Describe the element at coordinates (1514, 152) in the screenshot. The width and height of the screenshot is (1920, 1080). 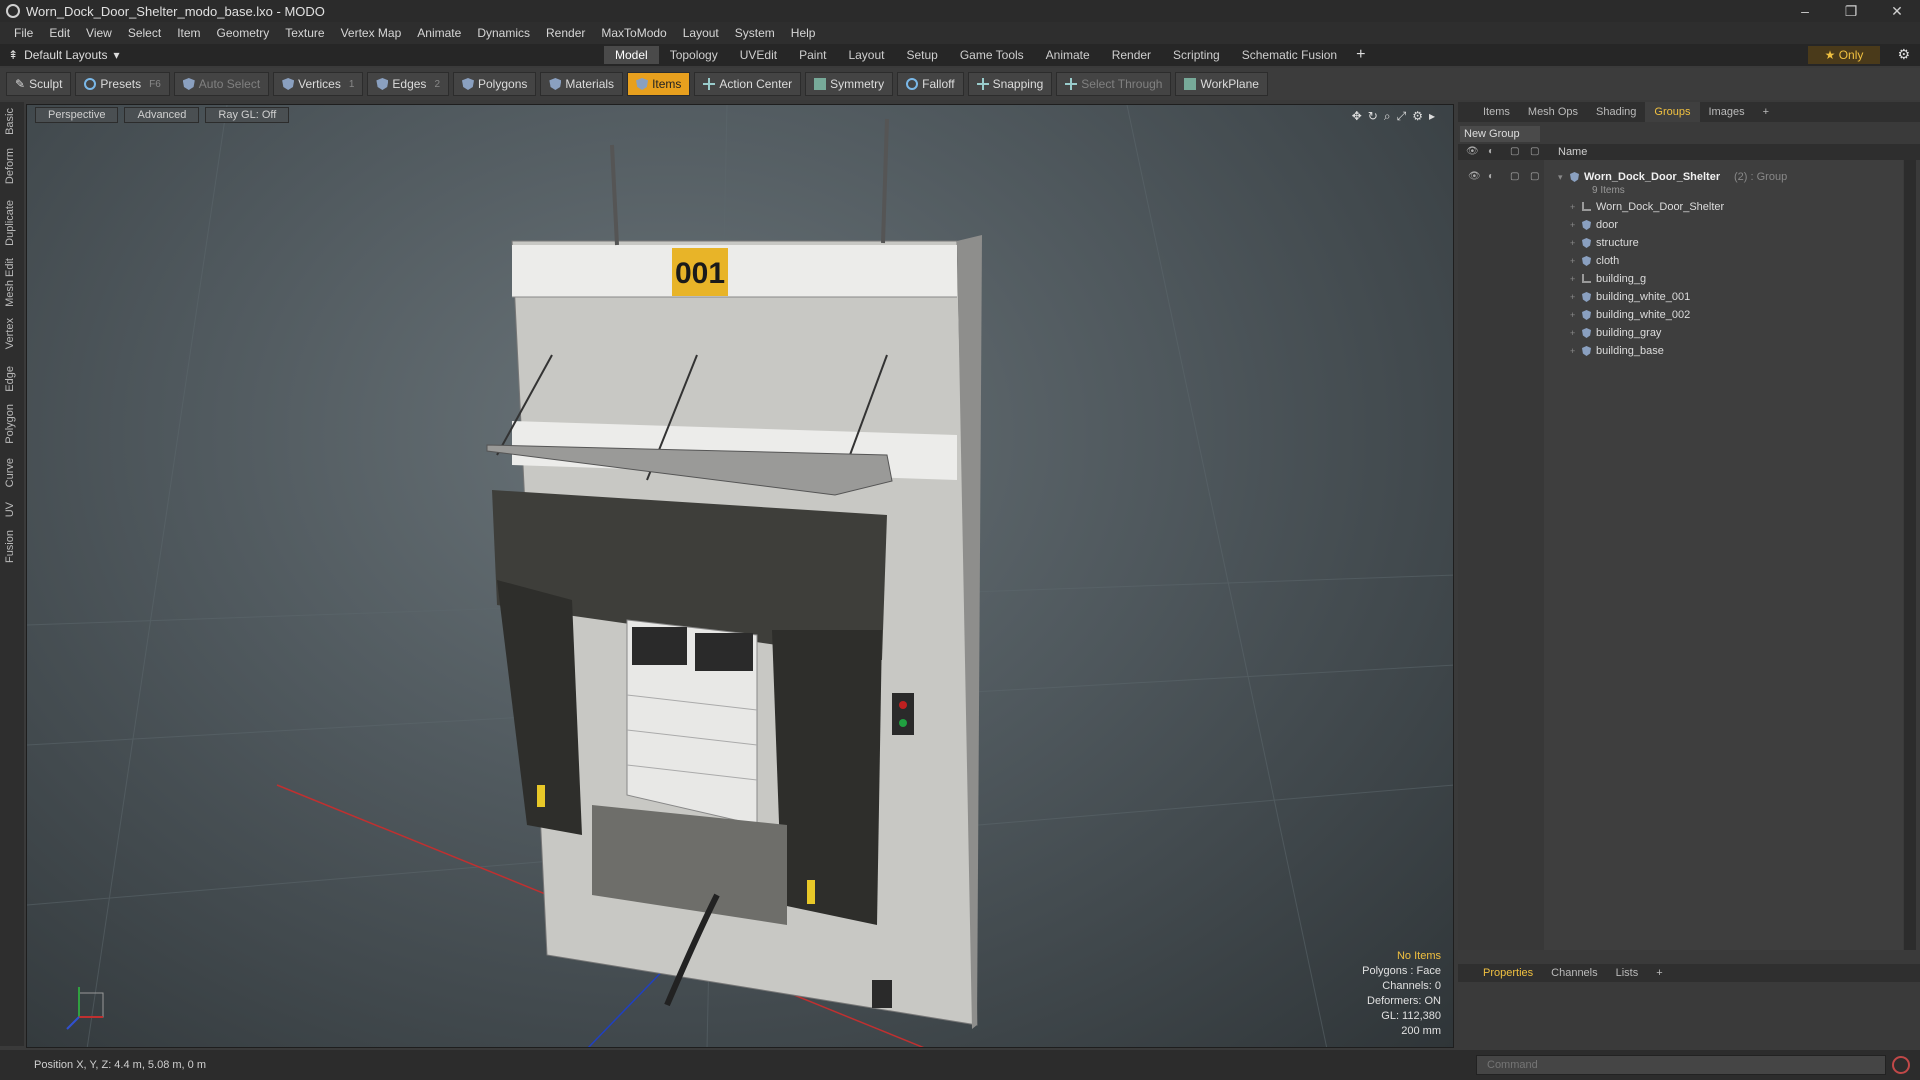
I see `lock-column-icon: ▢` at that location.